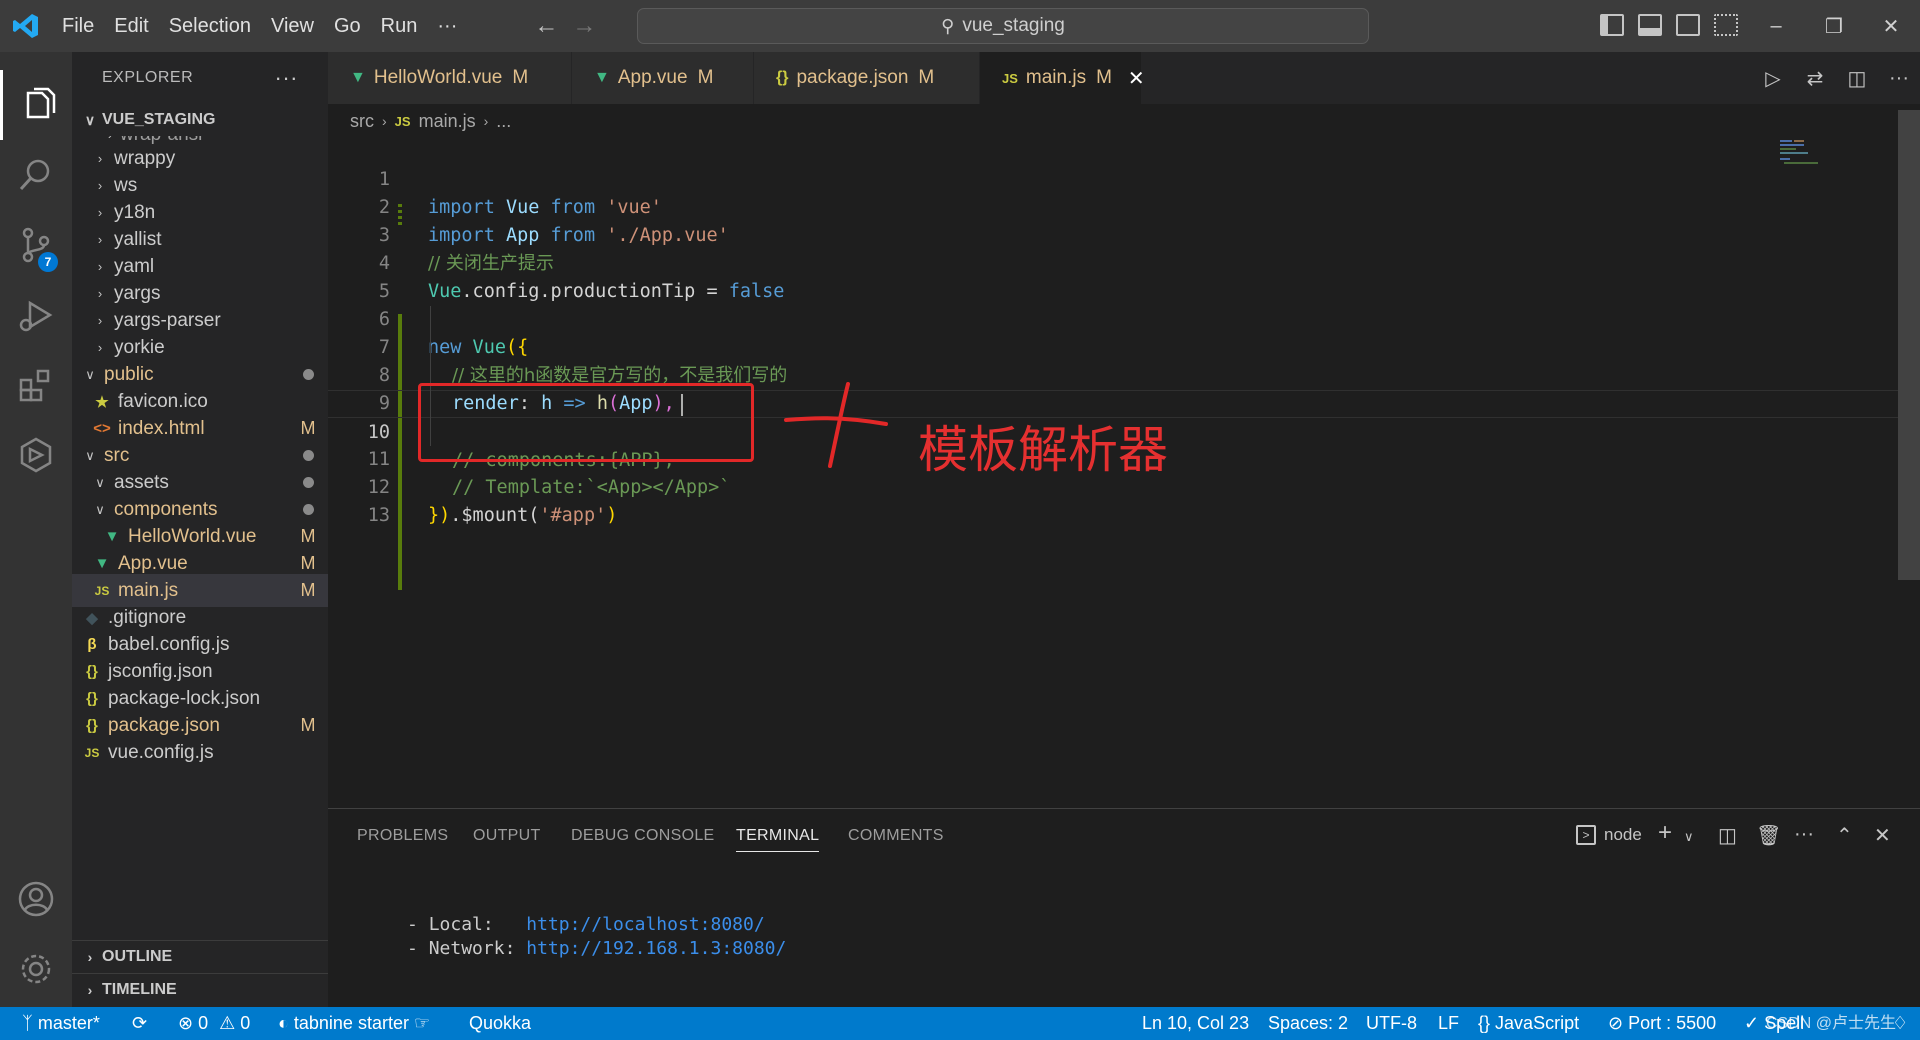  I want to click on tree-item-label: yargs-parser, so click(167, 320).